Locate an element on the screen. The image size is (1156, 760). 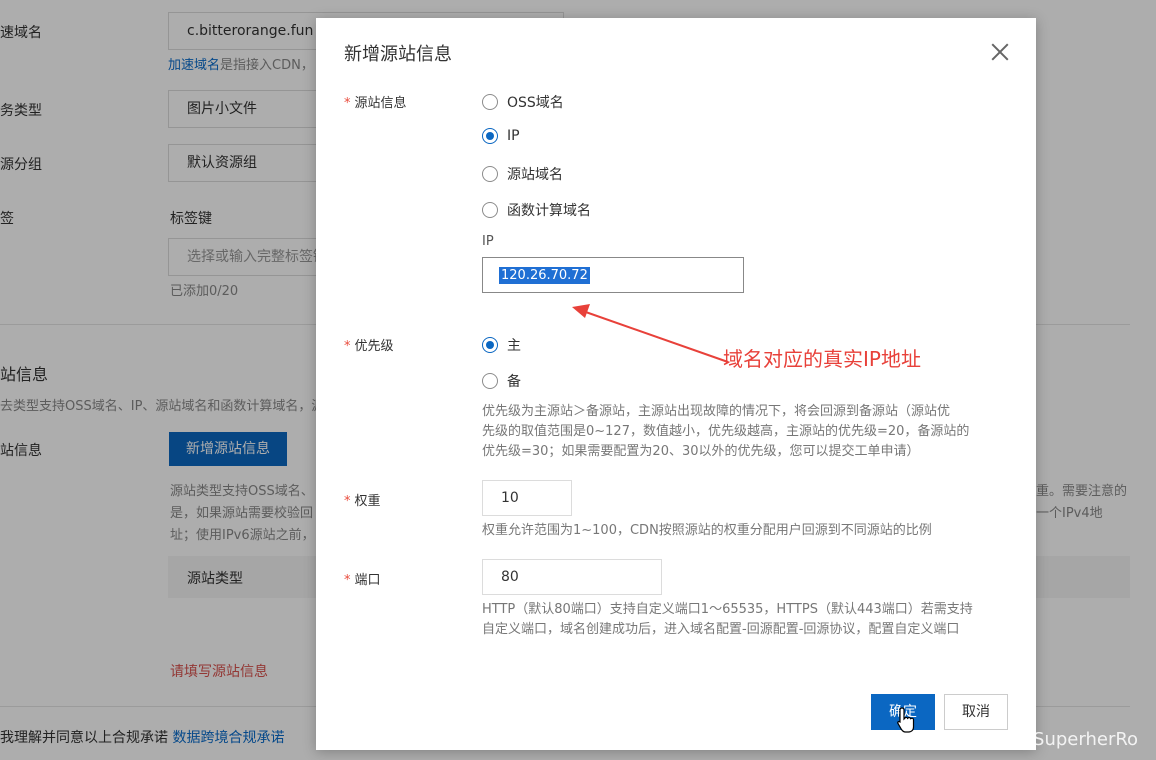
priority-label: * 优先级 is located at coordinates (369, 344).